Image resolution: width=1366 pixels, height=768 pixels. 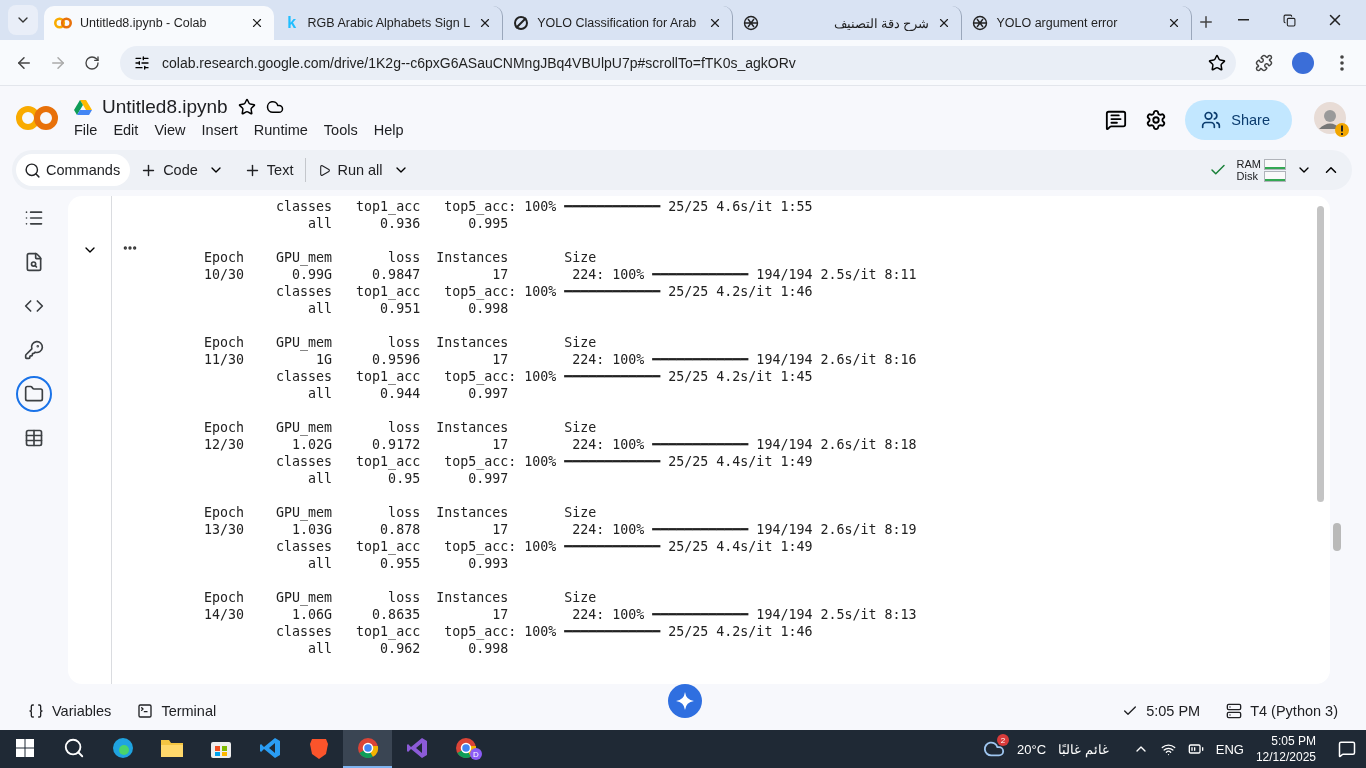 What do you see at coordinates (246, 107) in the screenshot?
I see `star-icon` at bounding box center [246, 107].